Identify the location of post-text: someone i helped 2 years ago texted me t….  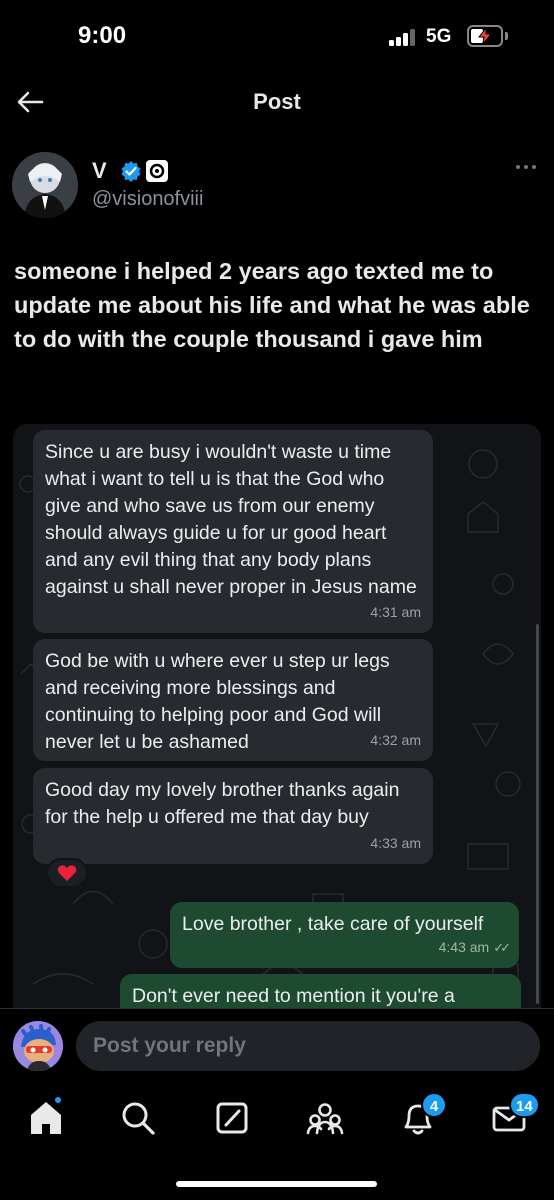
(272, 305).